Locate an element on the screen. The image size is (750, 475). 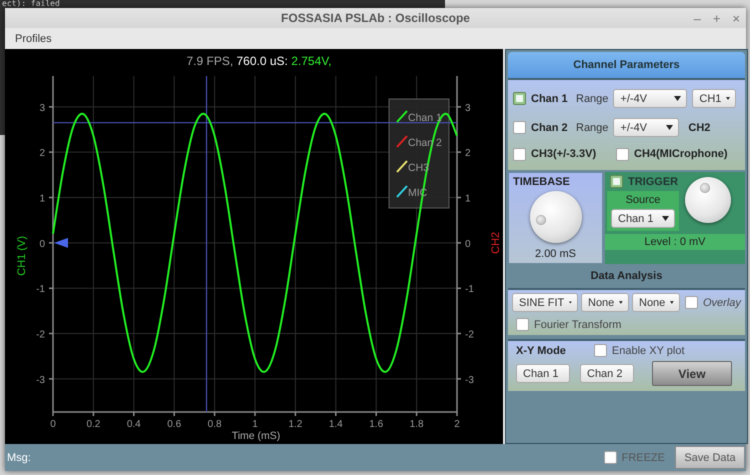
checkbox-label: Overlay is located at coordinates (722, 302).